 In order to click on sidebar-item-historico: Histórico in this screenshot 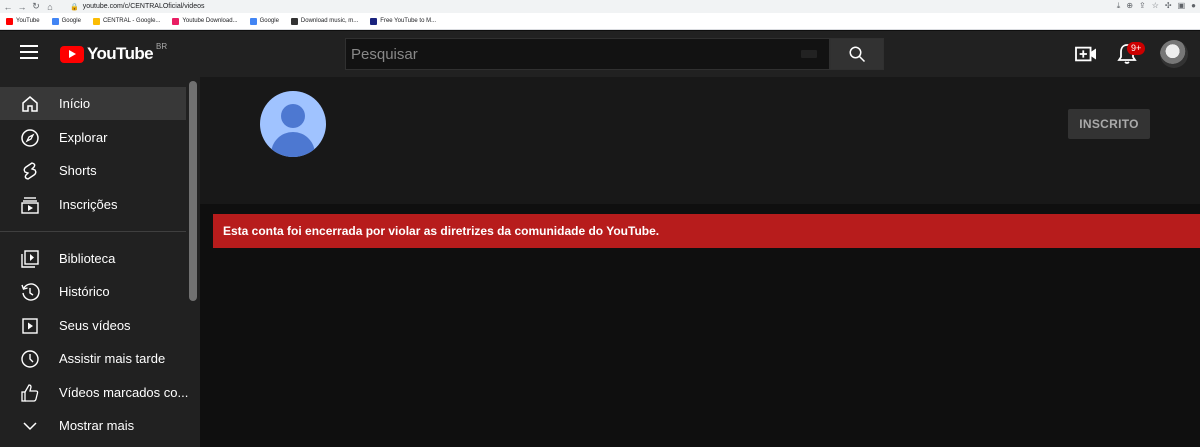, I will do `click(93, 291)`.